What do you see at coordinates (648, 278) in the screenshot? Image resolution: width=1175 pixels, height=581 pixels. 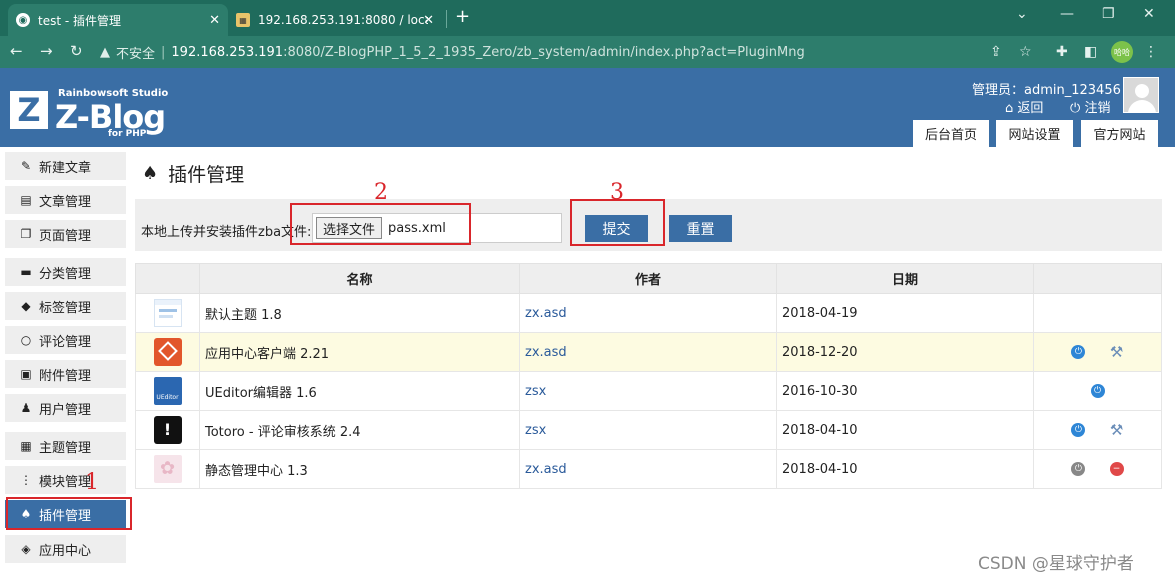 I see `column-header-author: 作者` at bounding box center [648, 278].